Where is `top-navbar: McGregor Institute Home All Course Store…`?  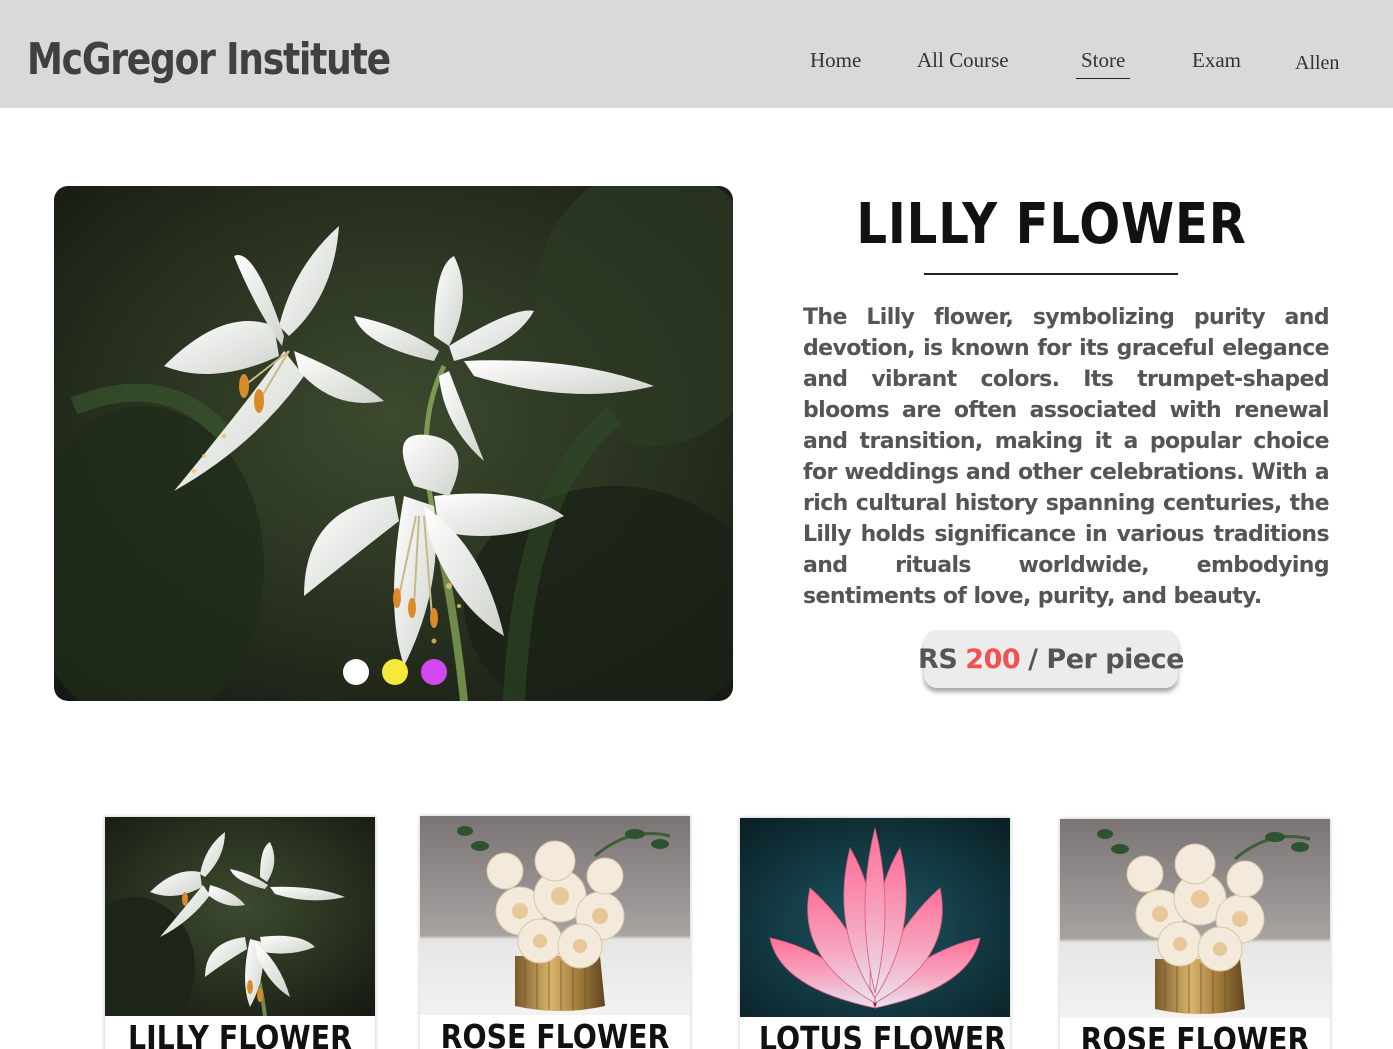
top-navbar: McGregor Institute Home All Course Store… is located at coordinates (696, 54).